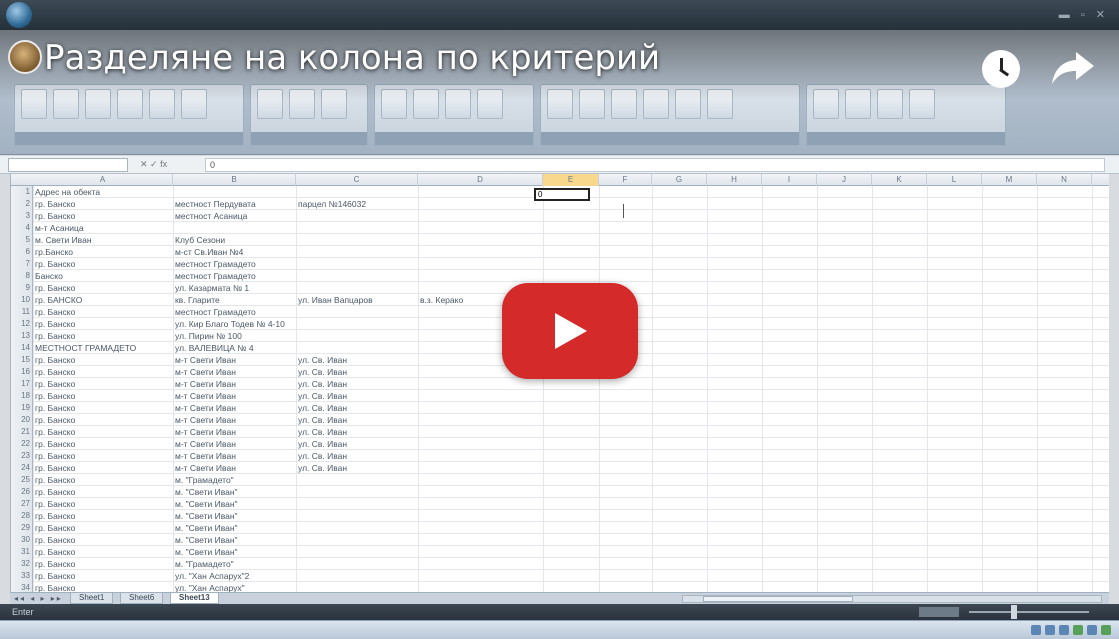 The image size is (1119, 639). I want to click on cell-a: Адрес на обекта, so click(103, 192).